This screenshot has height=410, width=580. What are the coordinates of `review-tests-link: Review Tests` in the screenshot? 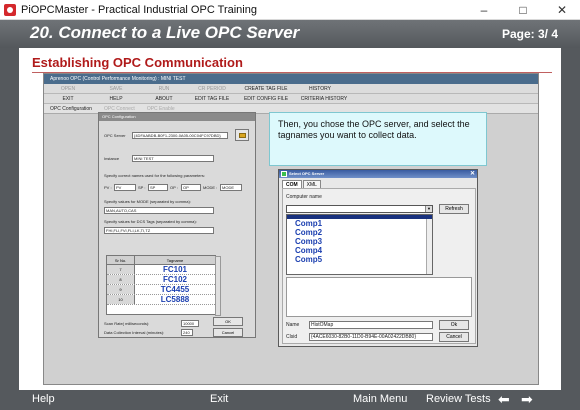 It's located at (458, 399).